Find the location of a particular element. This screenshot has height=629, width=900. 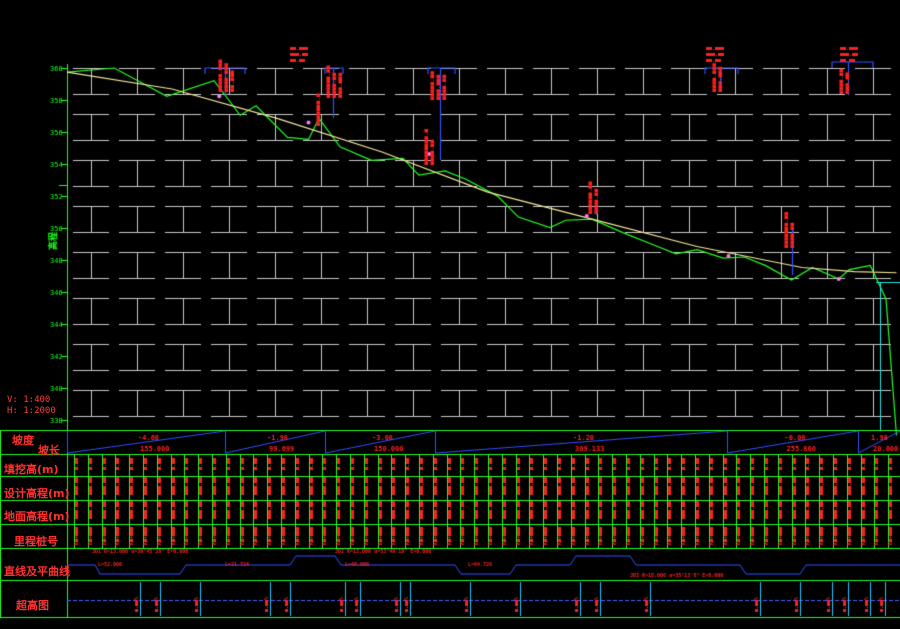

vertical-scale-label: V: 1:400 is located at coordinates (29, 400).